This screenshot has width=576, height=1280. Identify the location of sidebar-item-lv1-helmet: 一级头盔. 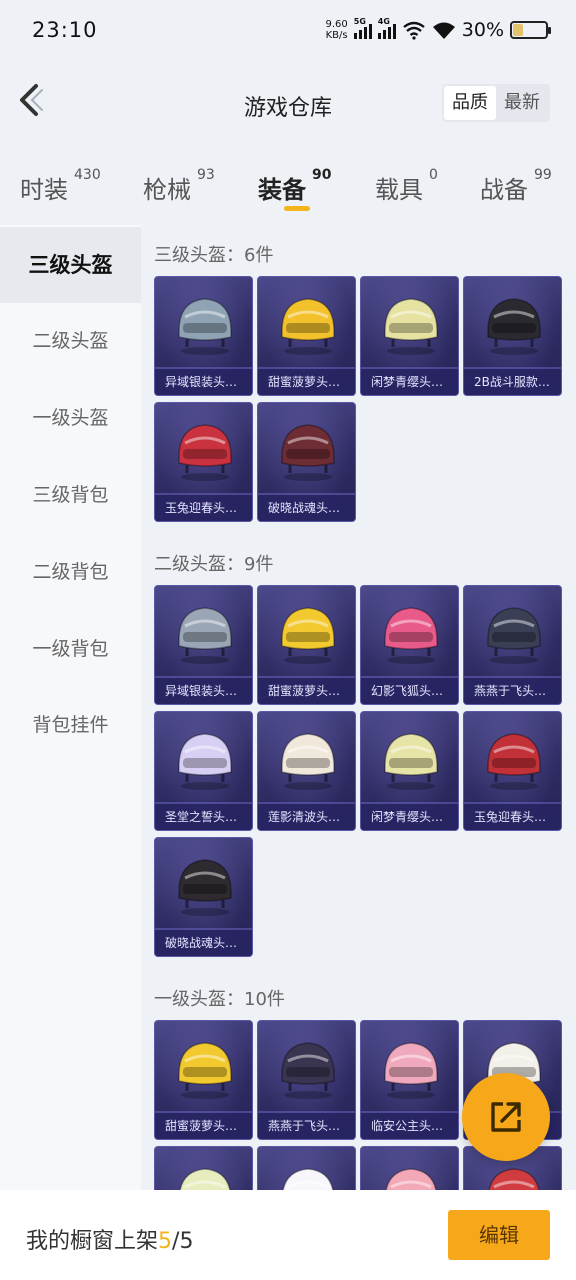
(70, 418).